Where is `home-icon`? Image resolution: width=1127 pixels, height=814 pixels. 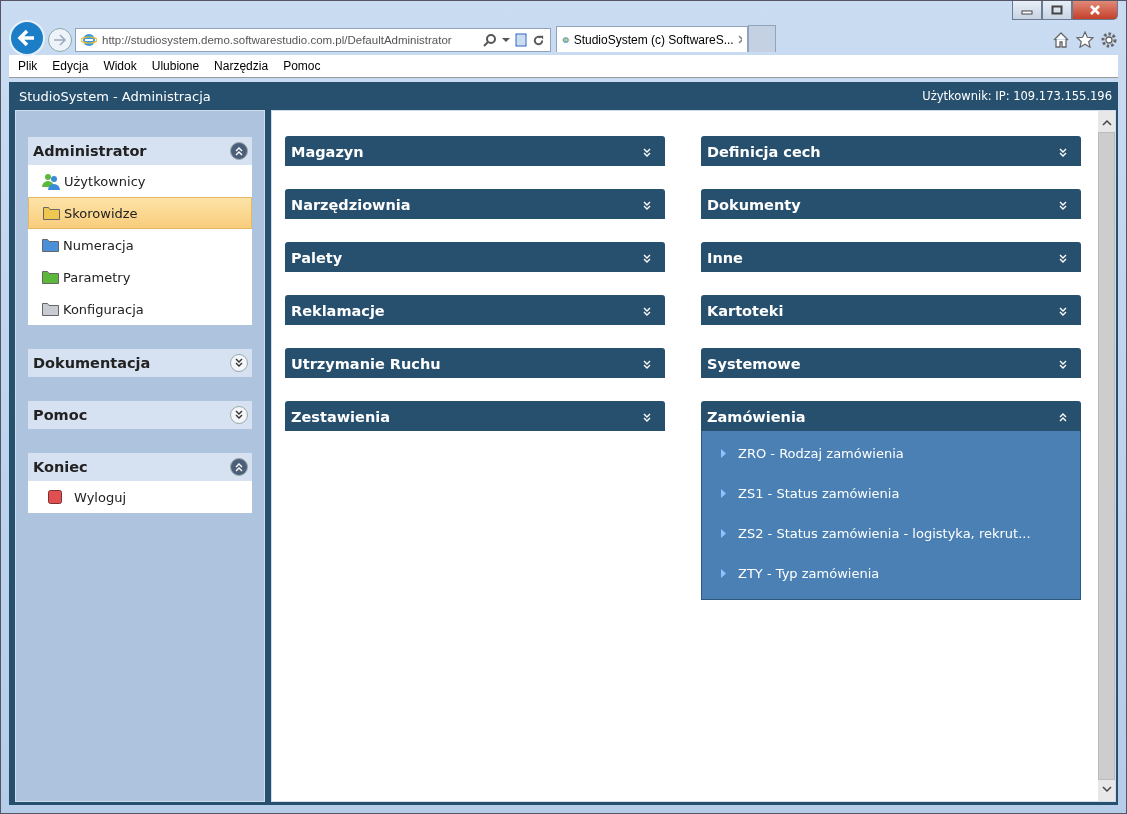
home-icon is located at coordinates (1061, 39).